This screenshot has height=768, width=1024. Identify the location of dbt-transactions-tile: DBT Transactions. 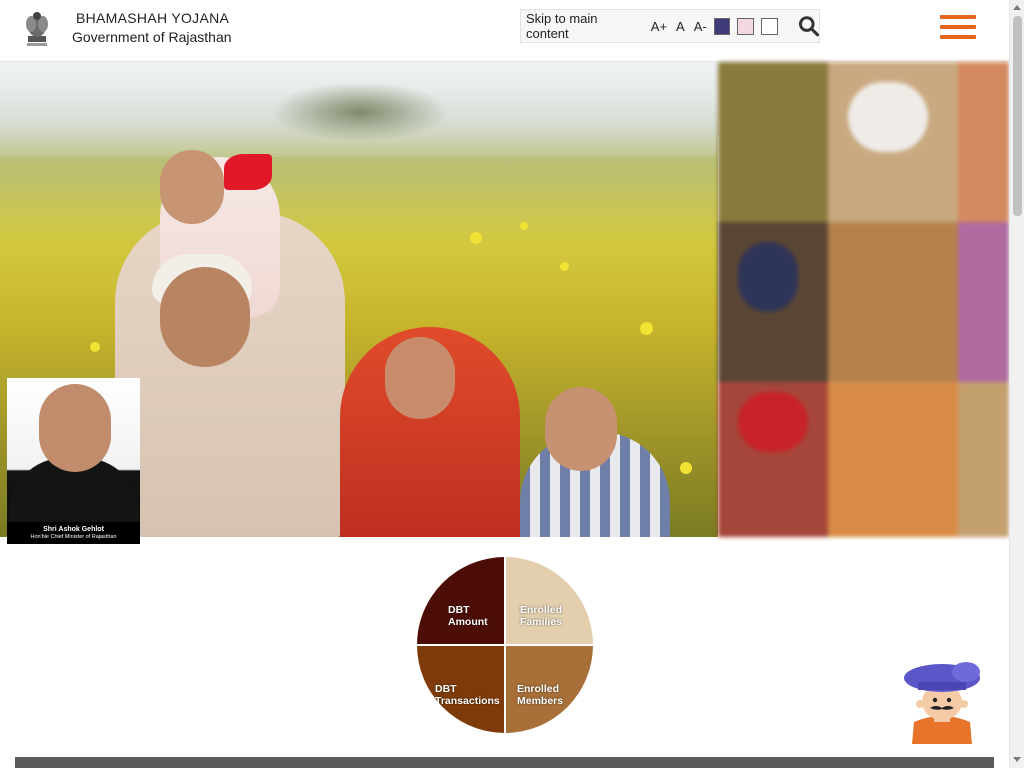
(460, 689).